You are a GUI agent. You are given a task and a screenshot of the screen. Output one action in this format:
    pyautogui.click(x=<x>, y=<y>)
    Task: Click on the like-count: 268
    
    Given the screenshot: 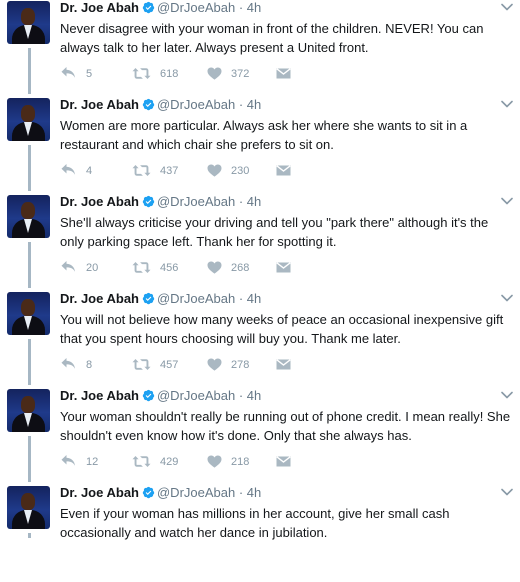 What is the action you would take?
    pyautogui.click(x=240, y=268)
    